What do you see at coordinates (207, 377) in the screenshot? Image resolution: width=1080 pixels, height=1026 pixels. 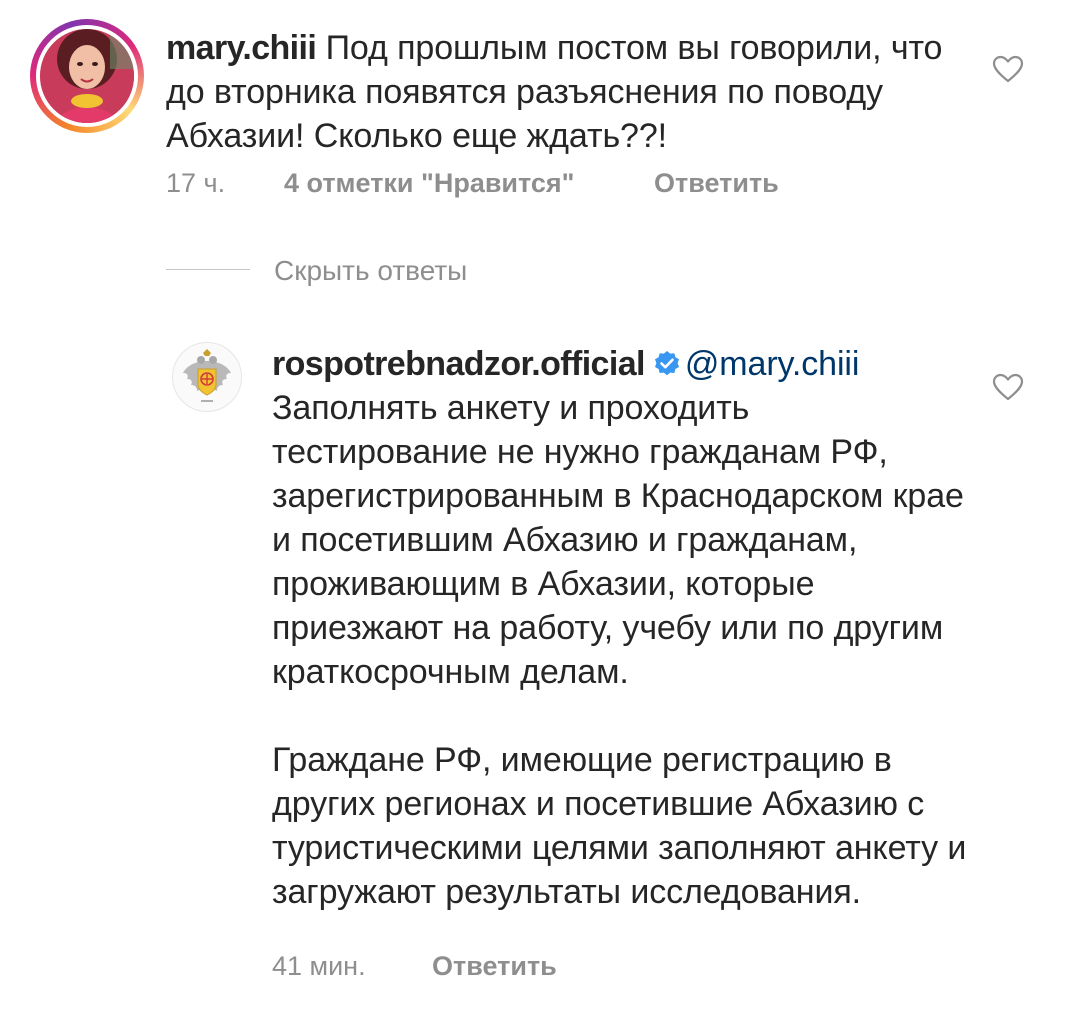 I see `emblem-avatar` at bounding box center [207, 377].